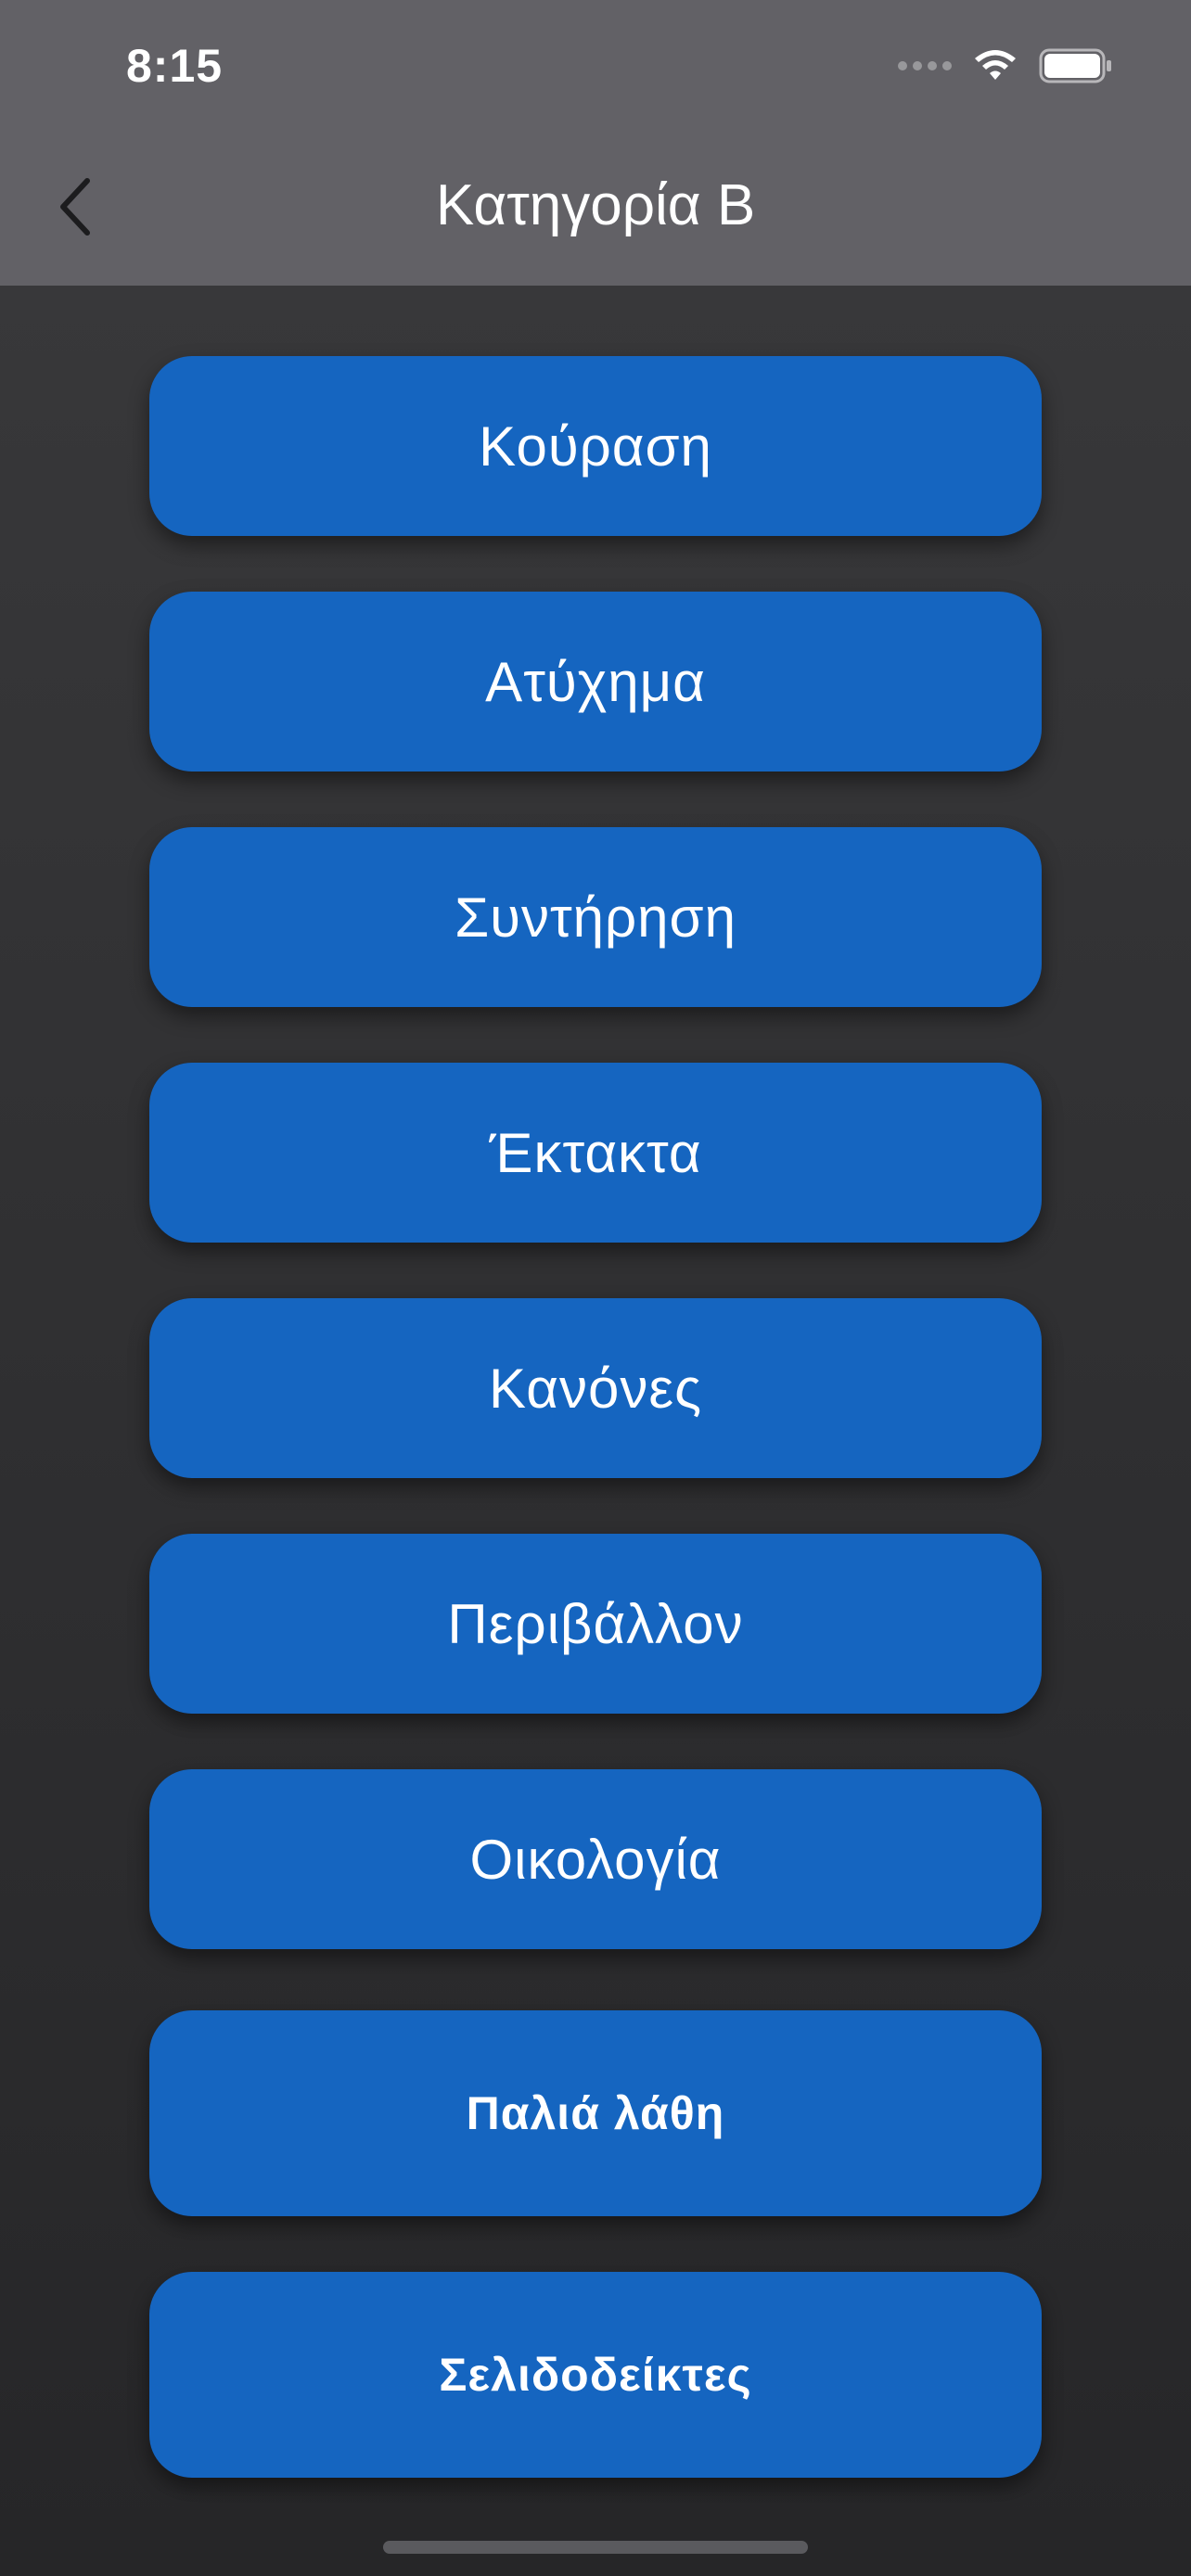  I want to click on top-bar: 8:15 Κατηγορία Β, so click(595, 143).